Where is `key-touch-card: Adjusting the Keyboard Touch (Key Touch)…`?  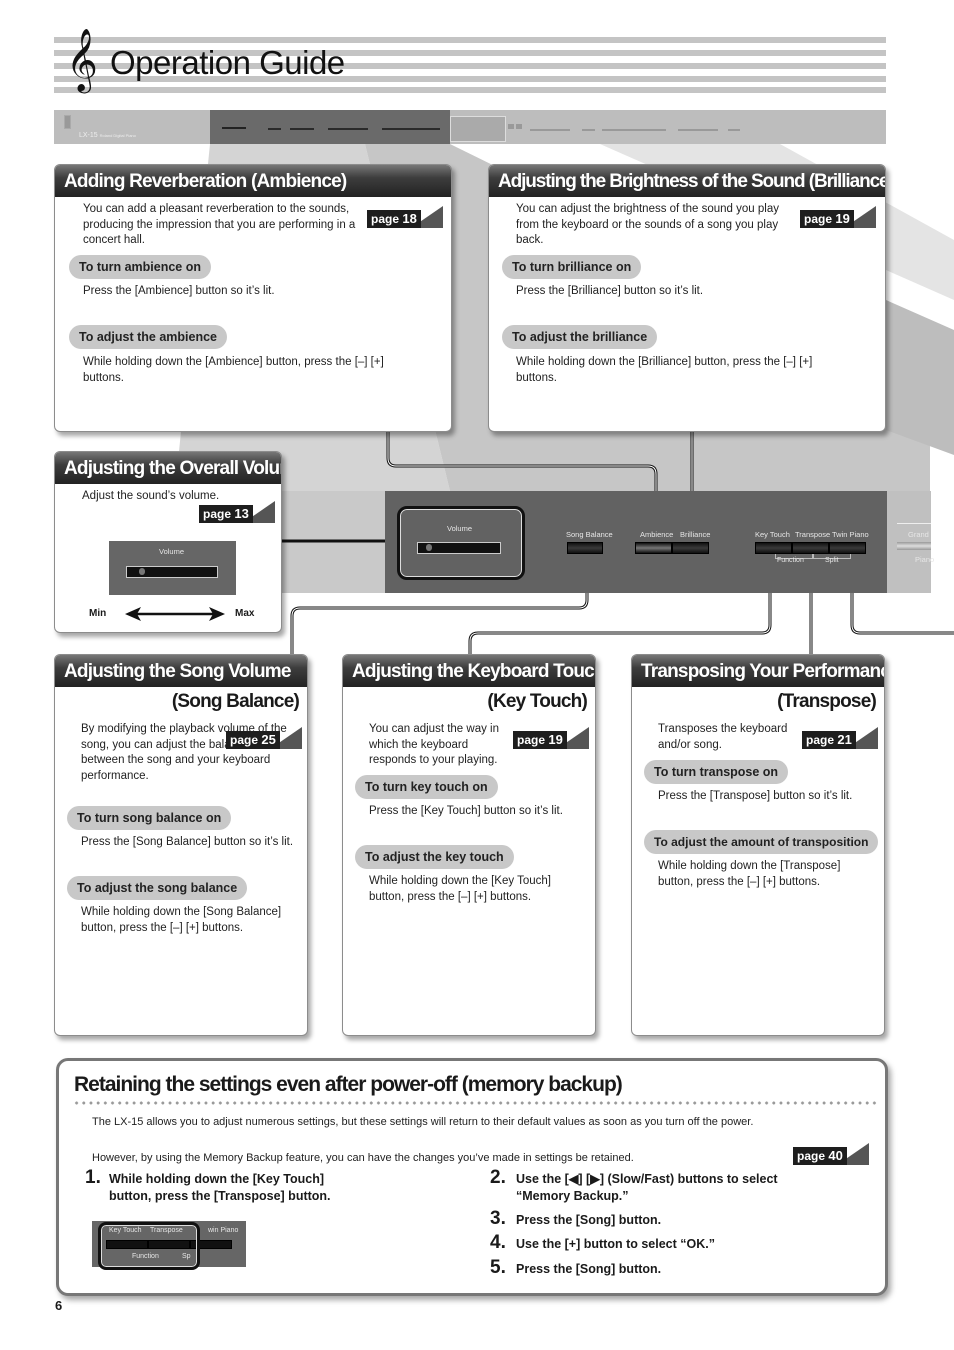
key-touch-card: Adjusting the Keyboard Touch (Key Touch)… is located at coordinates (469, 845).